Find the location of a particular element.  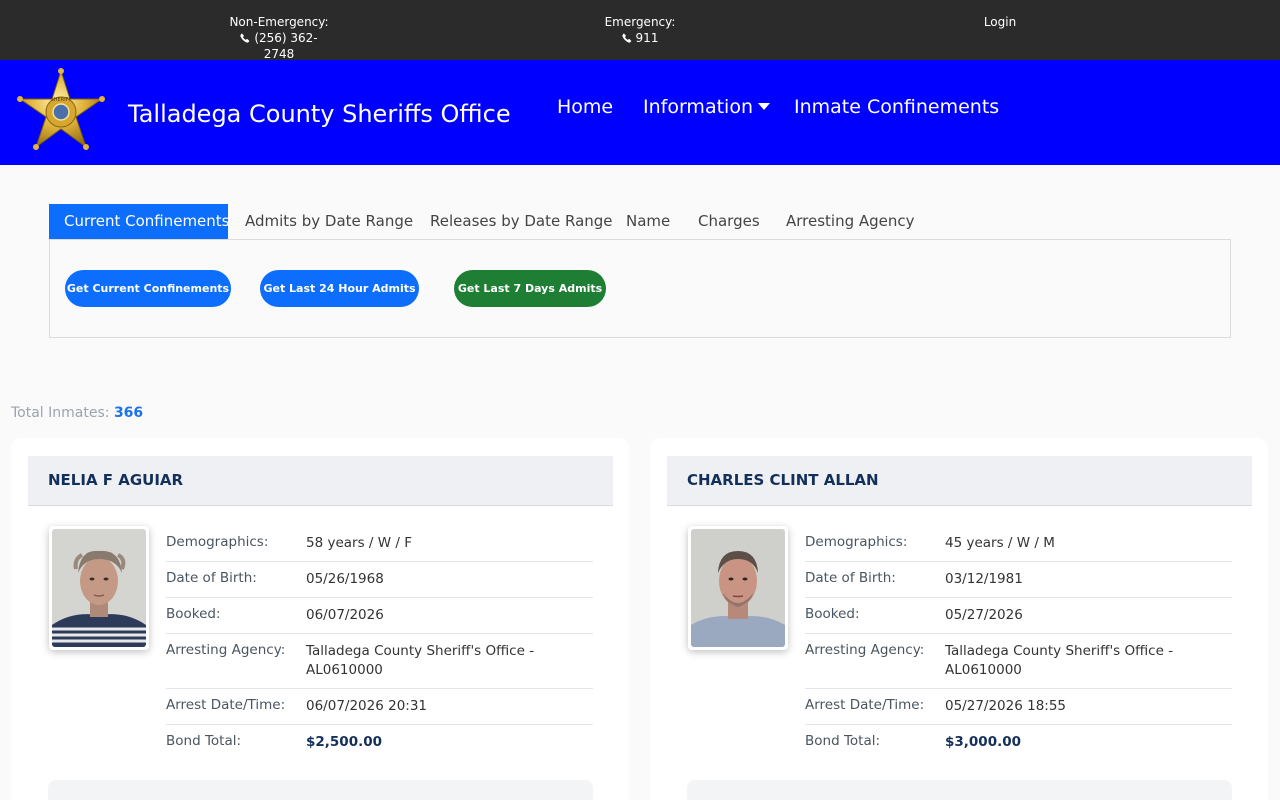

emergency-phone-text: 911 is located at coordinates (647, 38).